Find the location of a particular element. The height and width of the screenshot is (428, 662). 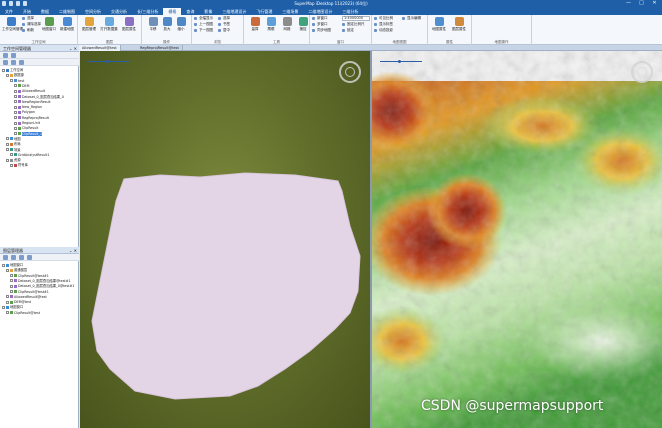

refresh-button: 刷新 is located at coordinates (28, 30).